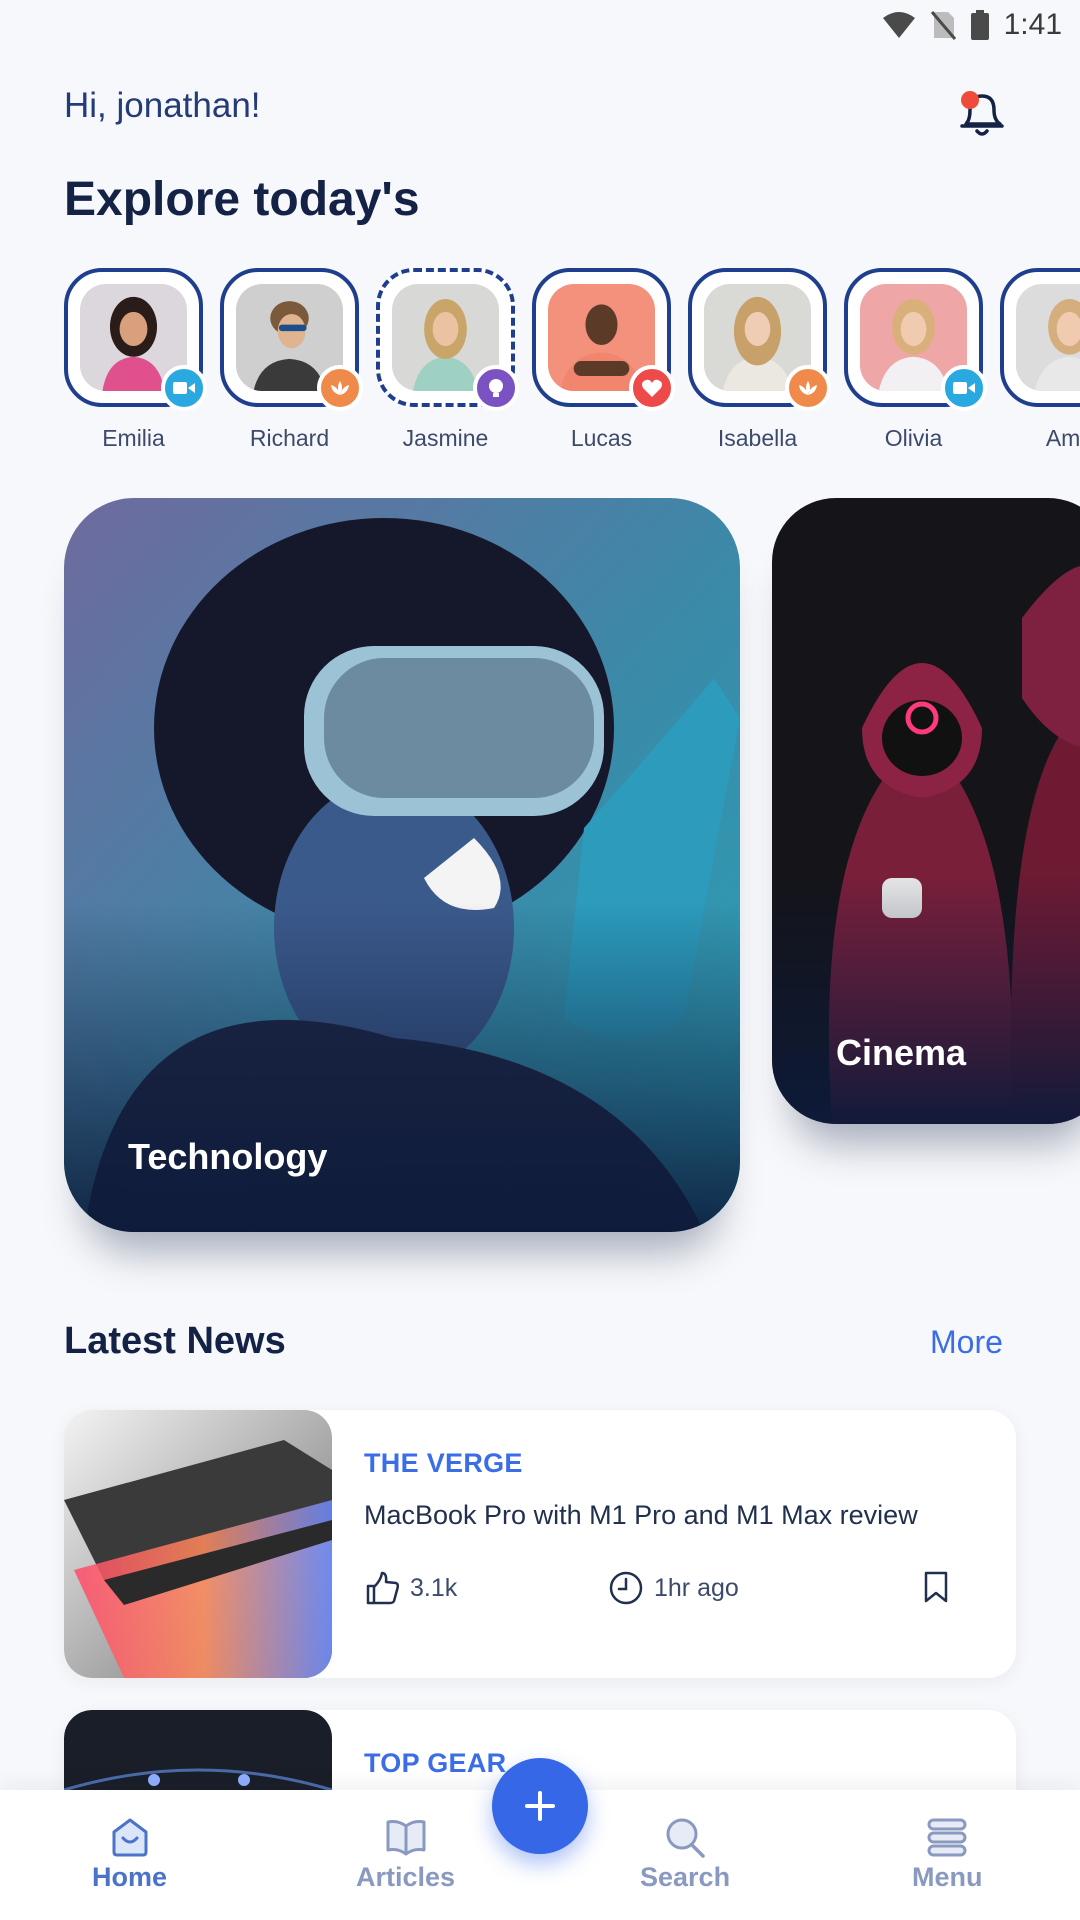  Describe the element at coordinates (696, 1587) in the screenshot. I see `time-ago: 1hr ago` at that location.